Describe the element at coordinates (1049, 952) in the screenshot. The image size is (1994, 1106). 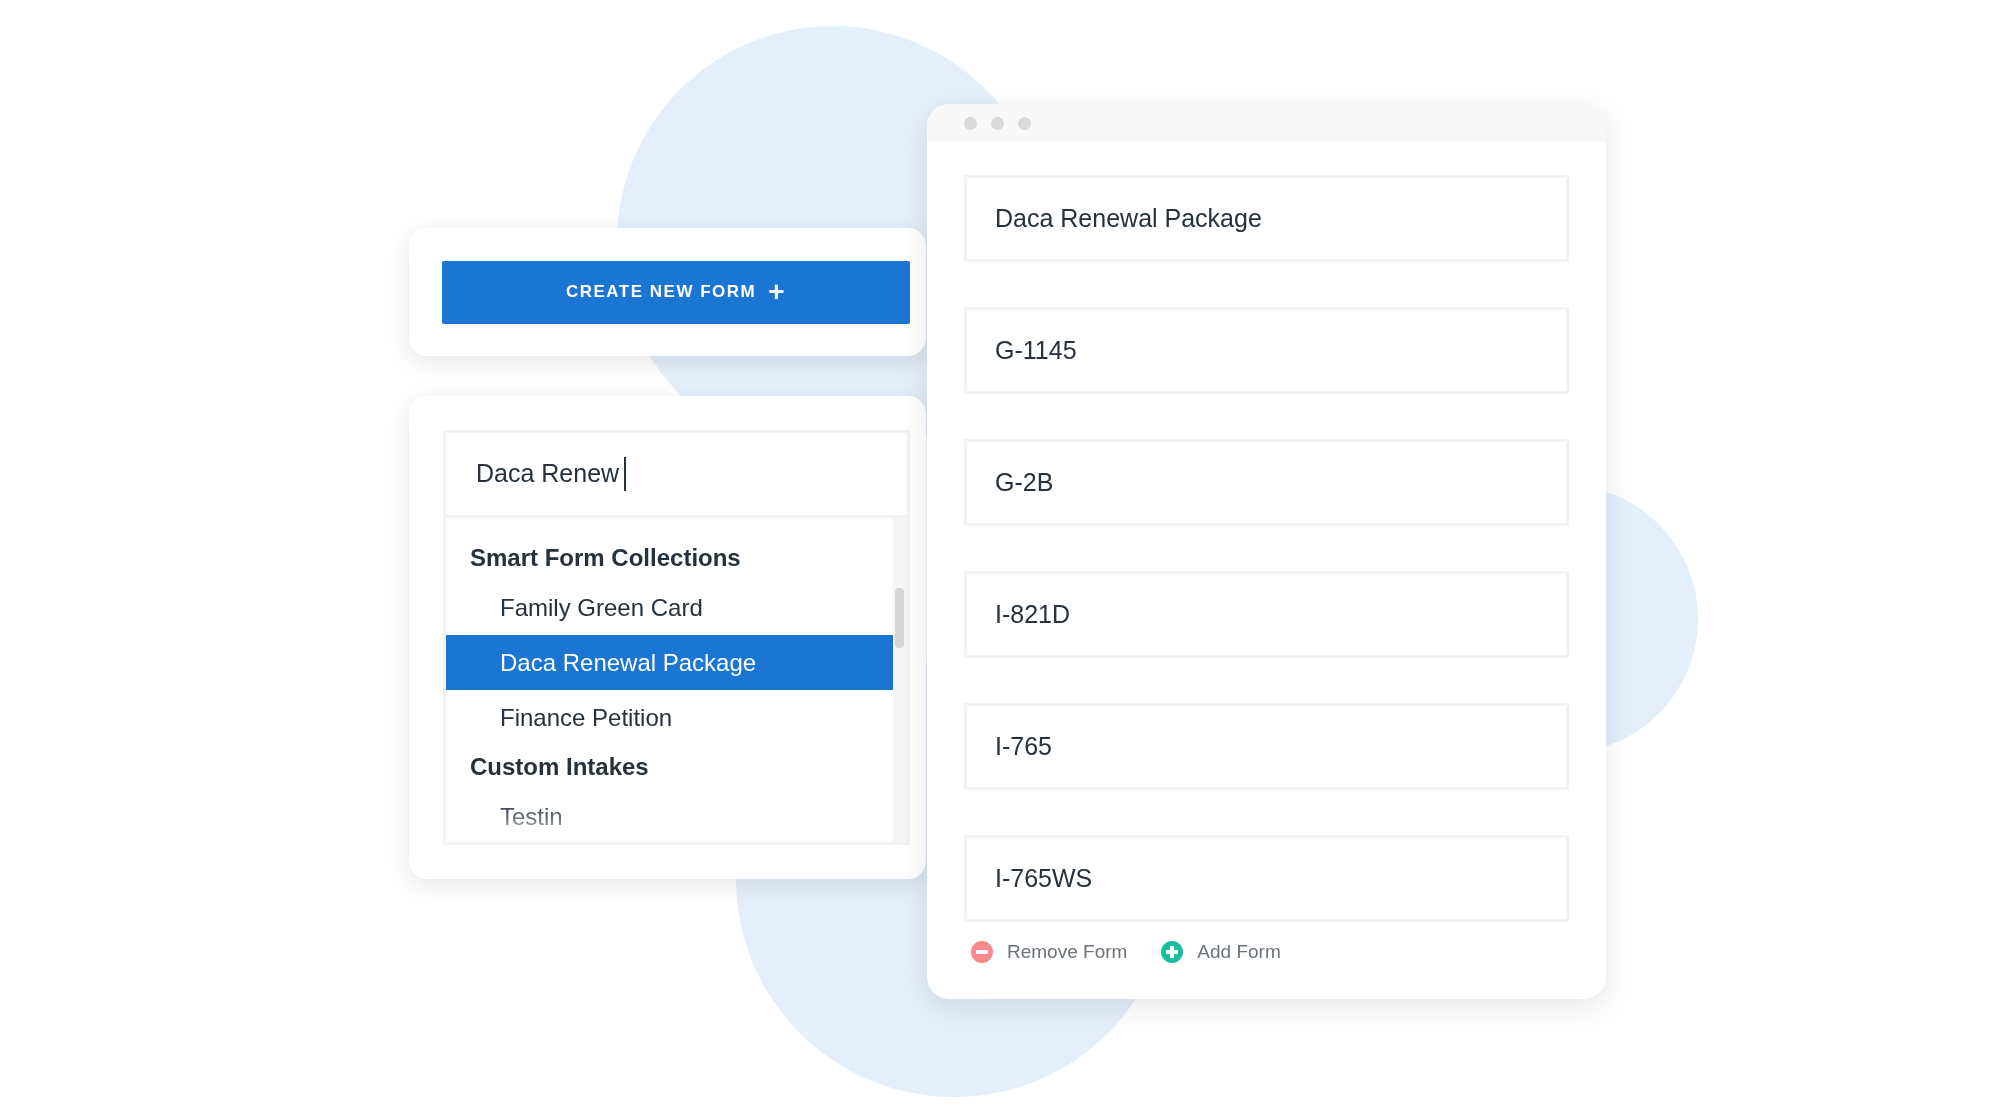
I see `remove-form-button: Remove Form` at that location.